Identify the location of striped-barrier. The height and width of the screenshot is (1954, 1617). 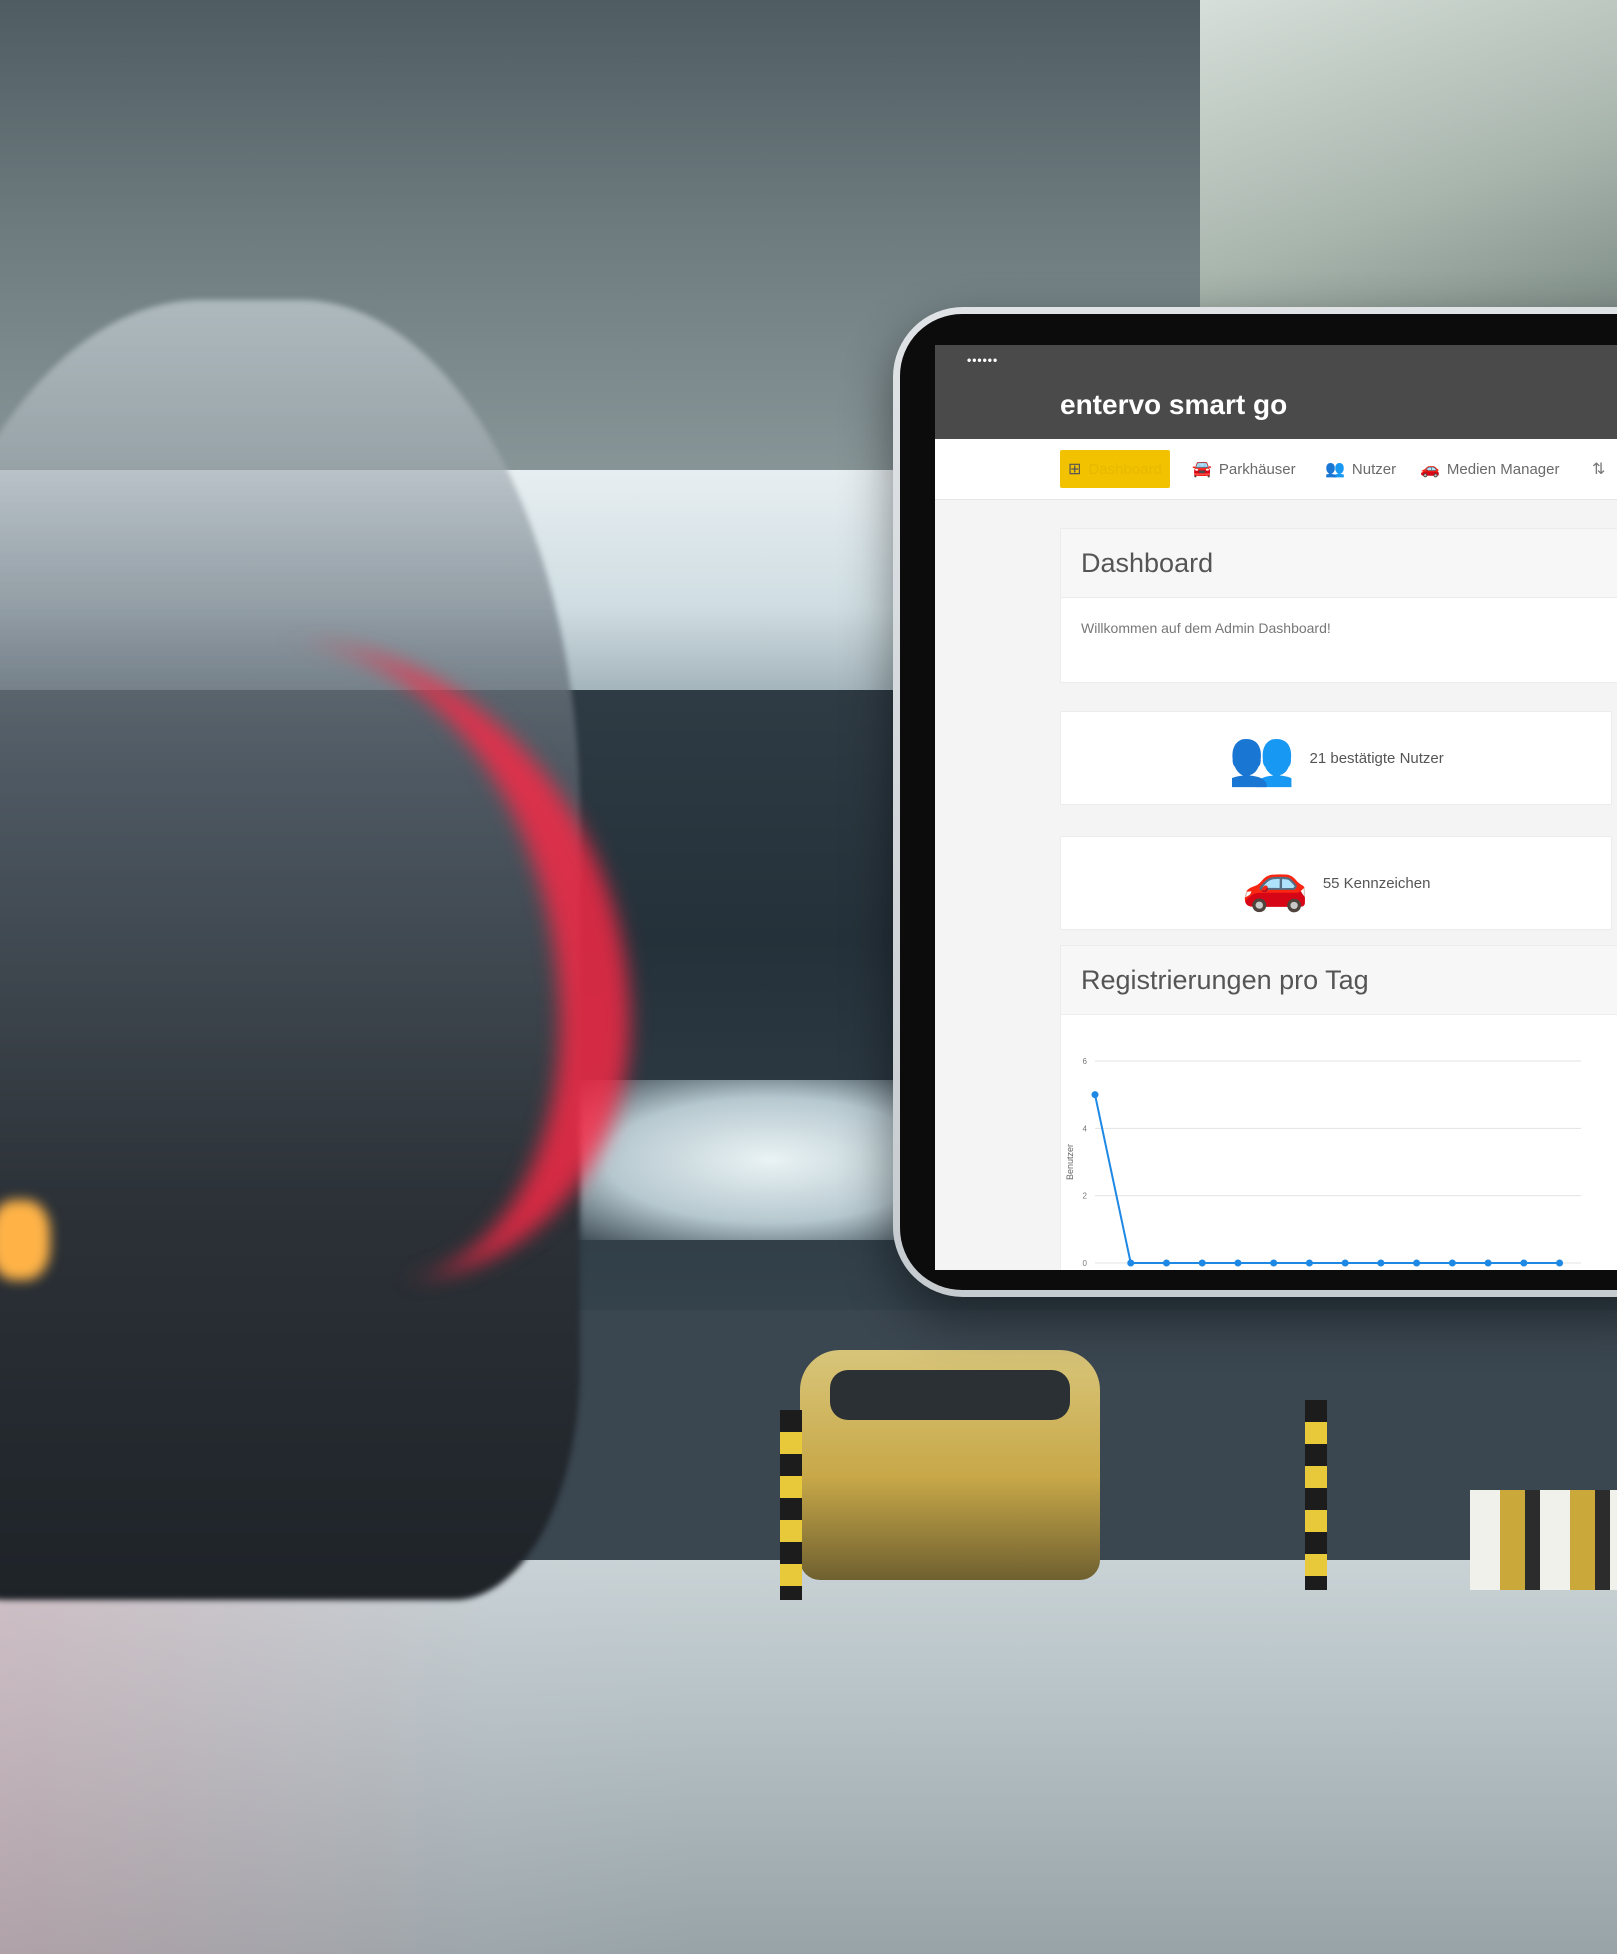
(1543, 1540).